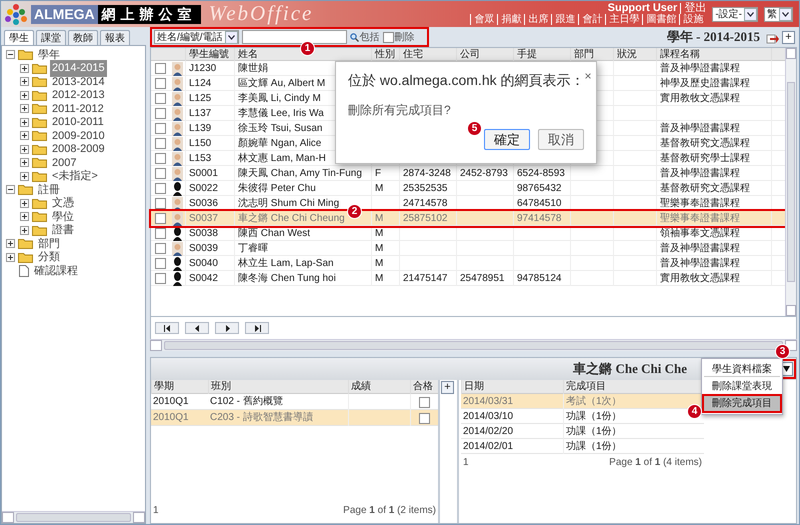 Image resolution: width=800 pixels, height=525 pixels. Describe the element at coordinates (63, 230) in the screenshot. I see `tree-item: 證書` at that location.